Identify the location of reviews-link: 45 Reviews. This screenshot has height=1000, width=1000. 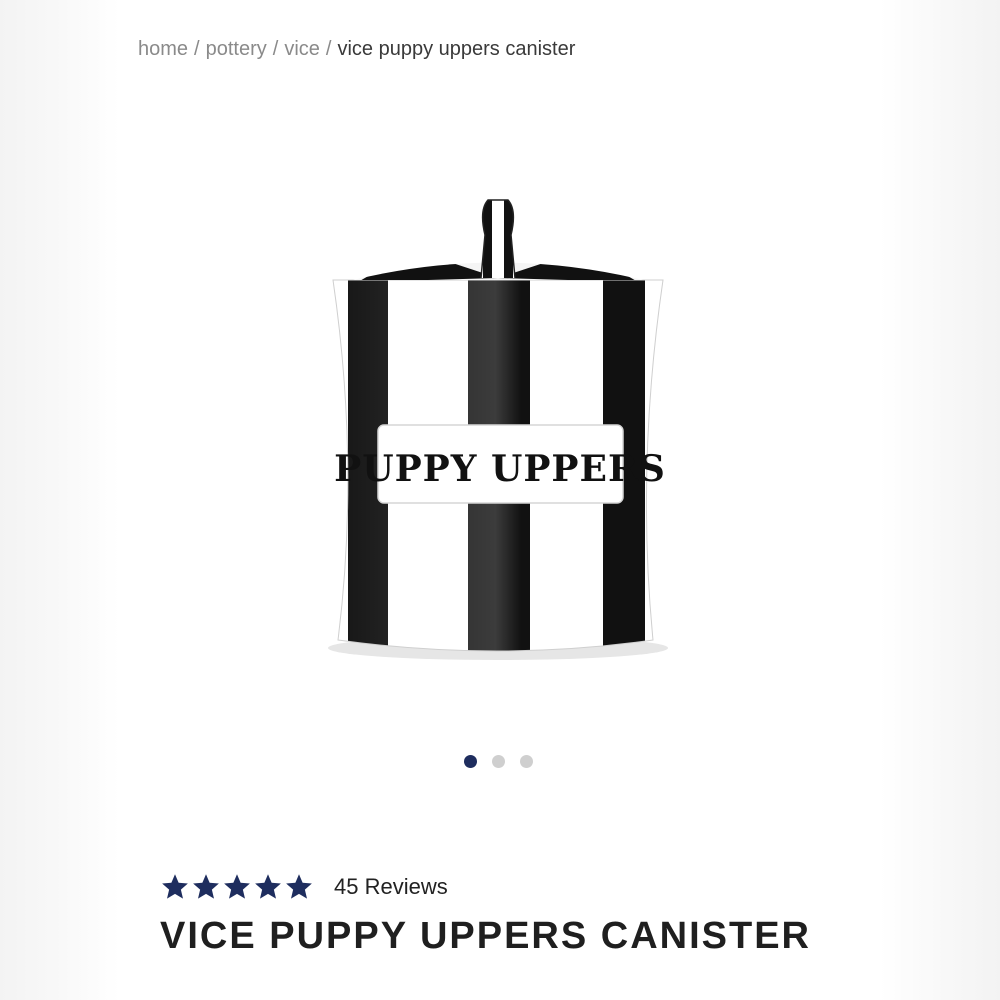
(391, 887).